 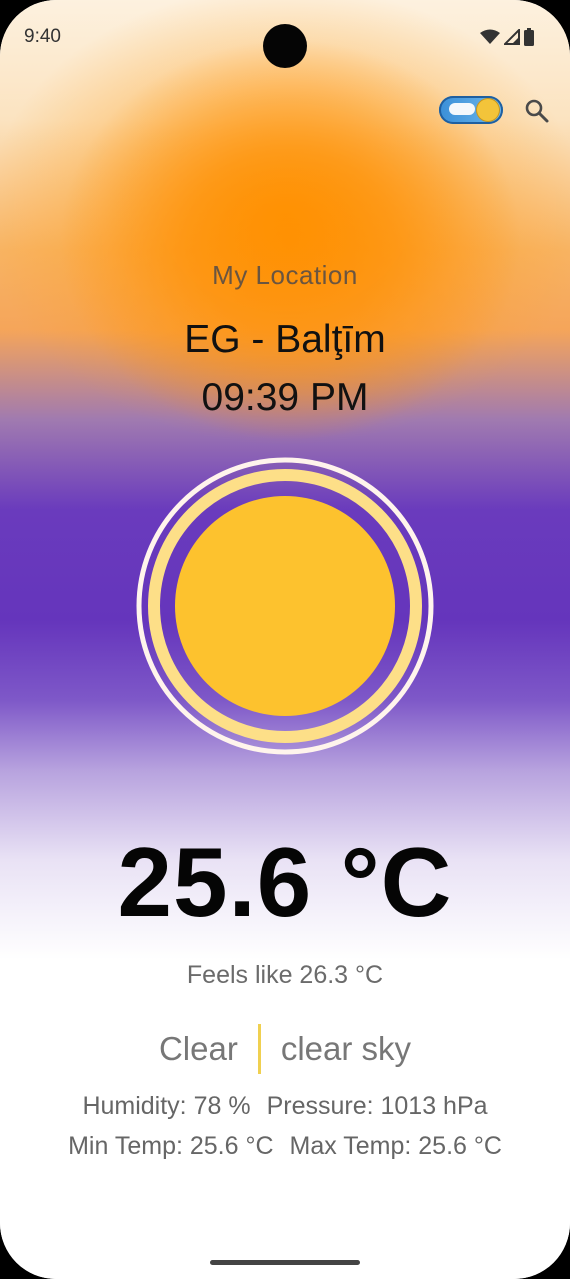 I want to click on location-label: My Location, so click(x=285, y=275).